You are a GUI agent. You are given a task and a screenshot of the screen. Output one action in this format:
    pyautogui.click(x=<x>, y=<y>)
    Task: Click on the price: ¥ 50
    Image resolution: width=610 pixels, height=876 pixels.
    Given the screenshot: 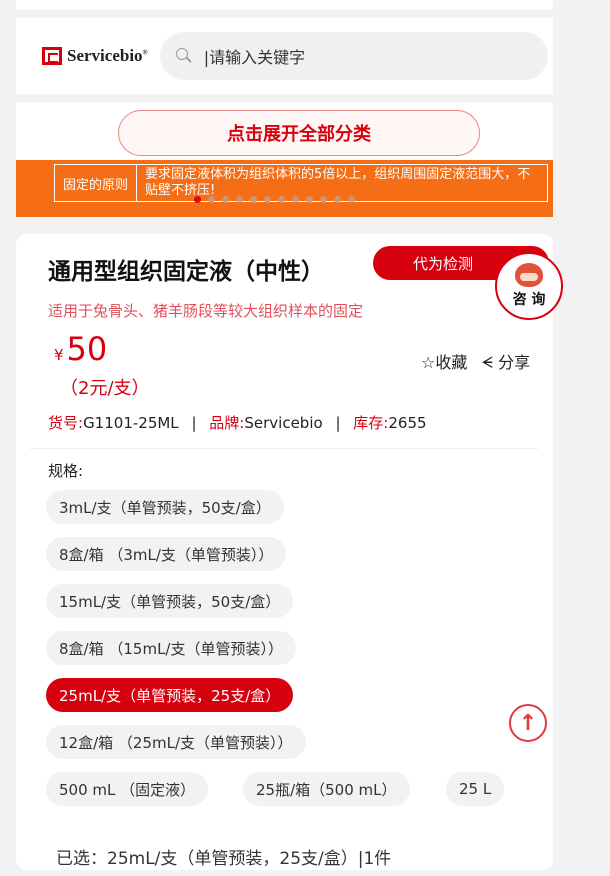 What is the action you would take?
    pyautogui.click(x=80, y=349)
    